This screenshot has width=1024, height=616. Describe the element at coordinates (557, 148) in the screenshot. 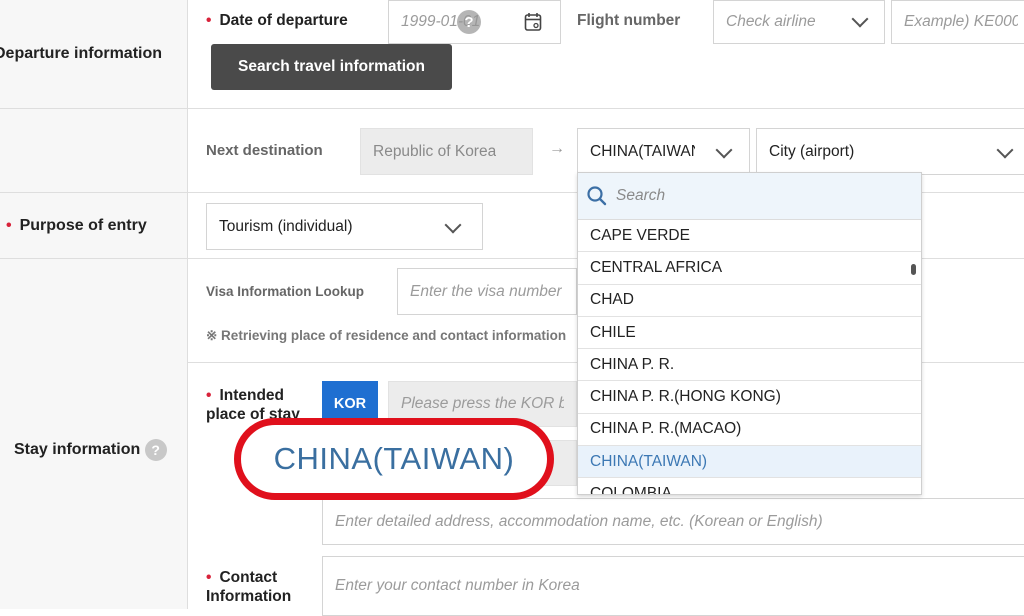

I see `arrow-right-icon: →` at that location.